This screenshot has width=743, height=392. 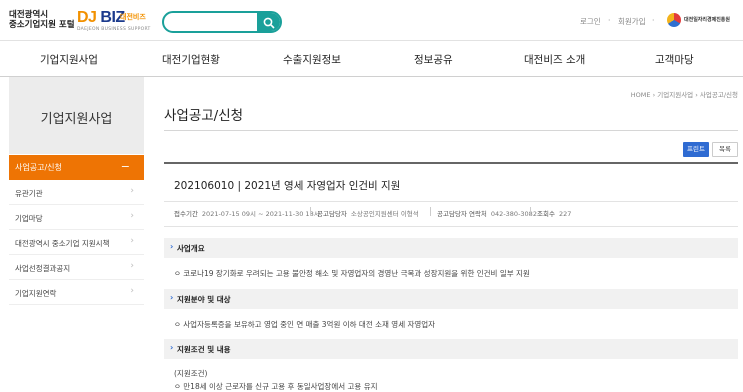 I want to click on section-heading-conditions: › 지원조건 및 내용, so click(x=451, y=349).